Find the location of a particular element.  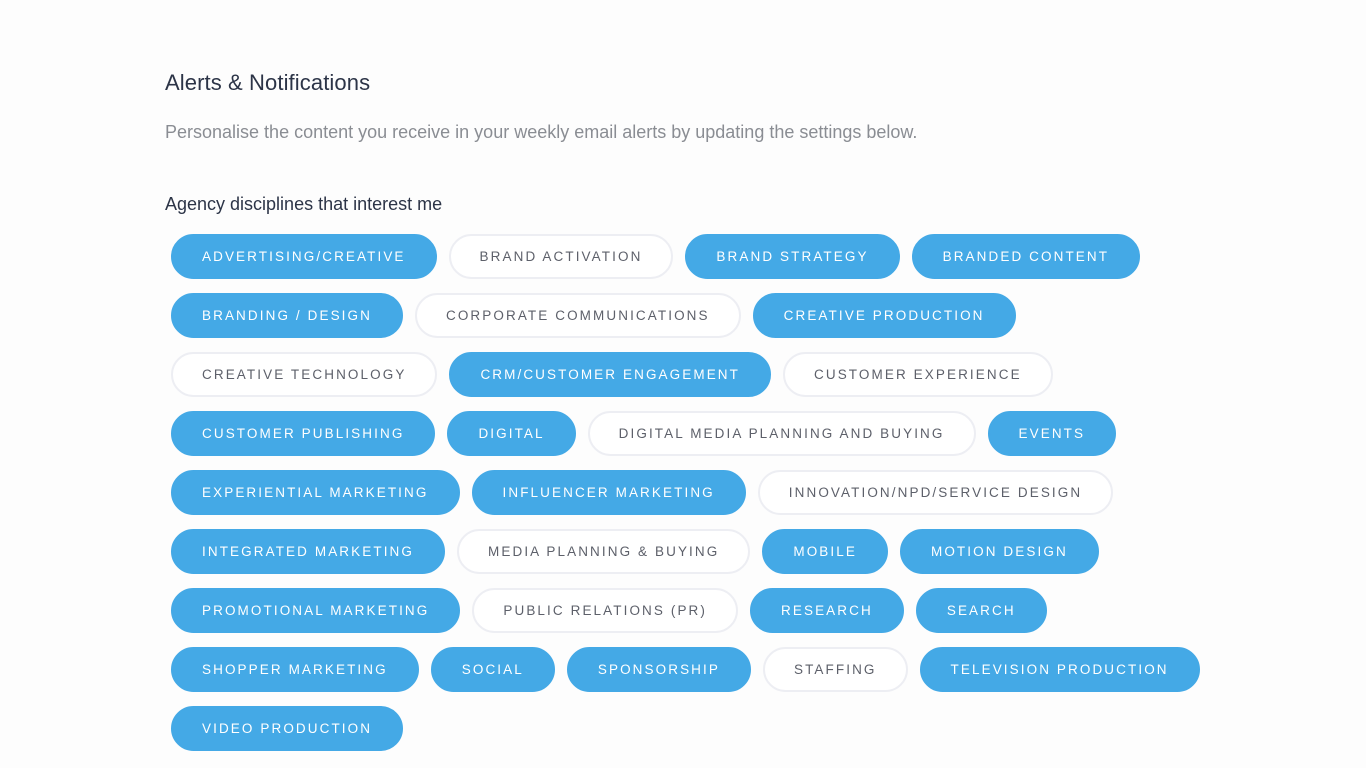

discipline-tag: BRAND ACTIVATION is located at coordinates (561, 256).